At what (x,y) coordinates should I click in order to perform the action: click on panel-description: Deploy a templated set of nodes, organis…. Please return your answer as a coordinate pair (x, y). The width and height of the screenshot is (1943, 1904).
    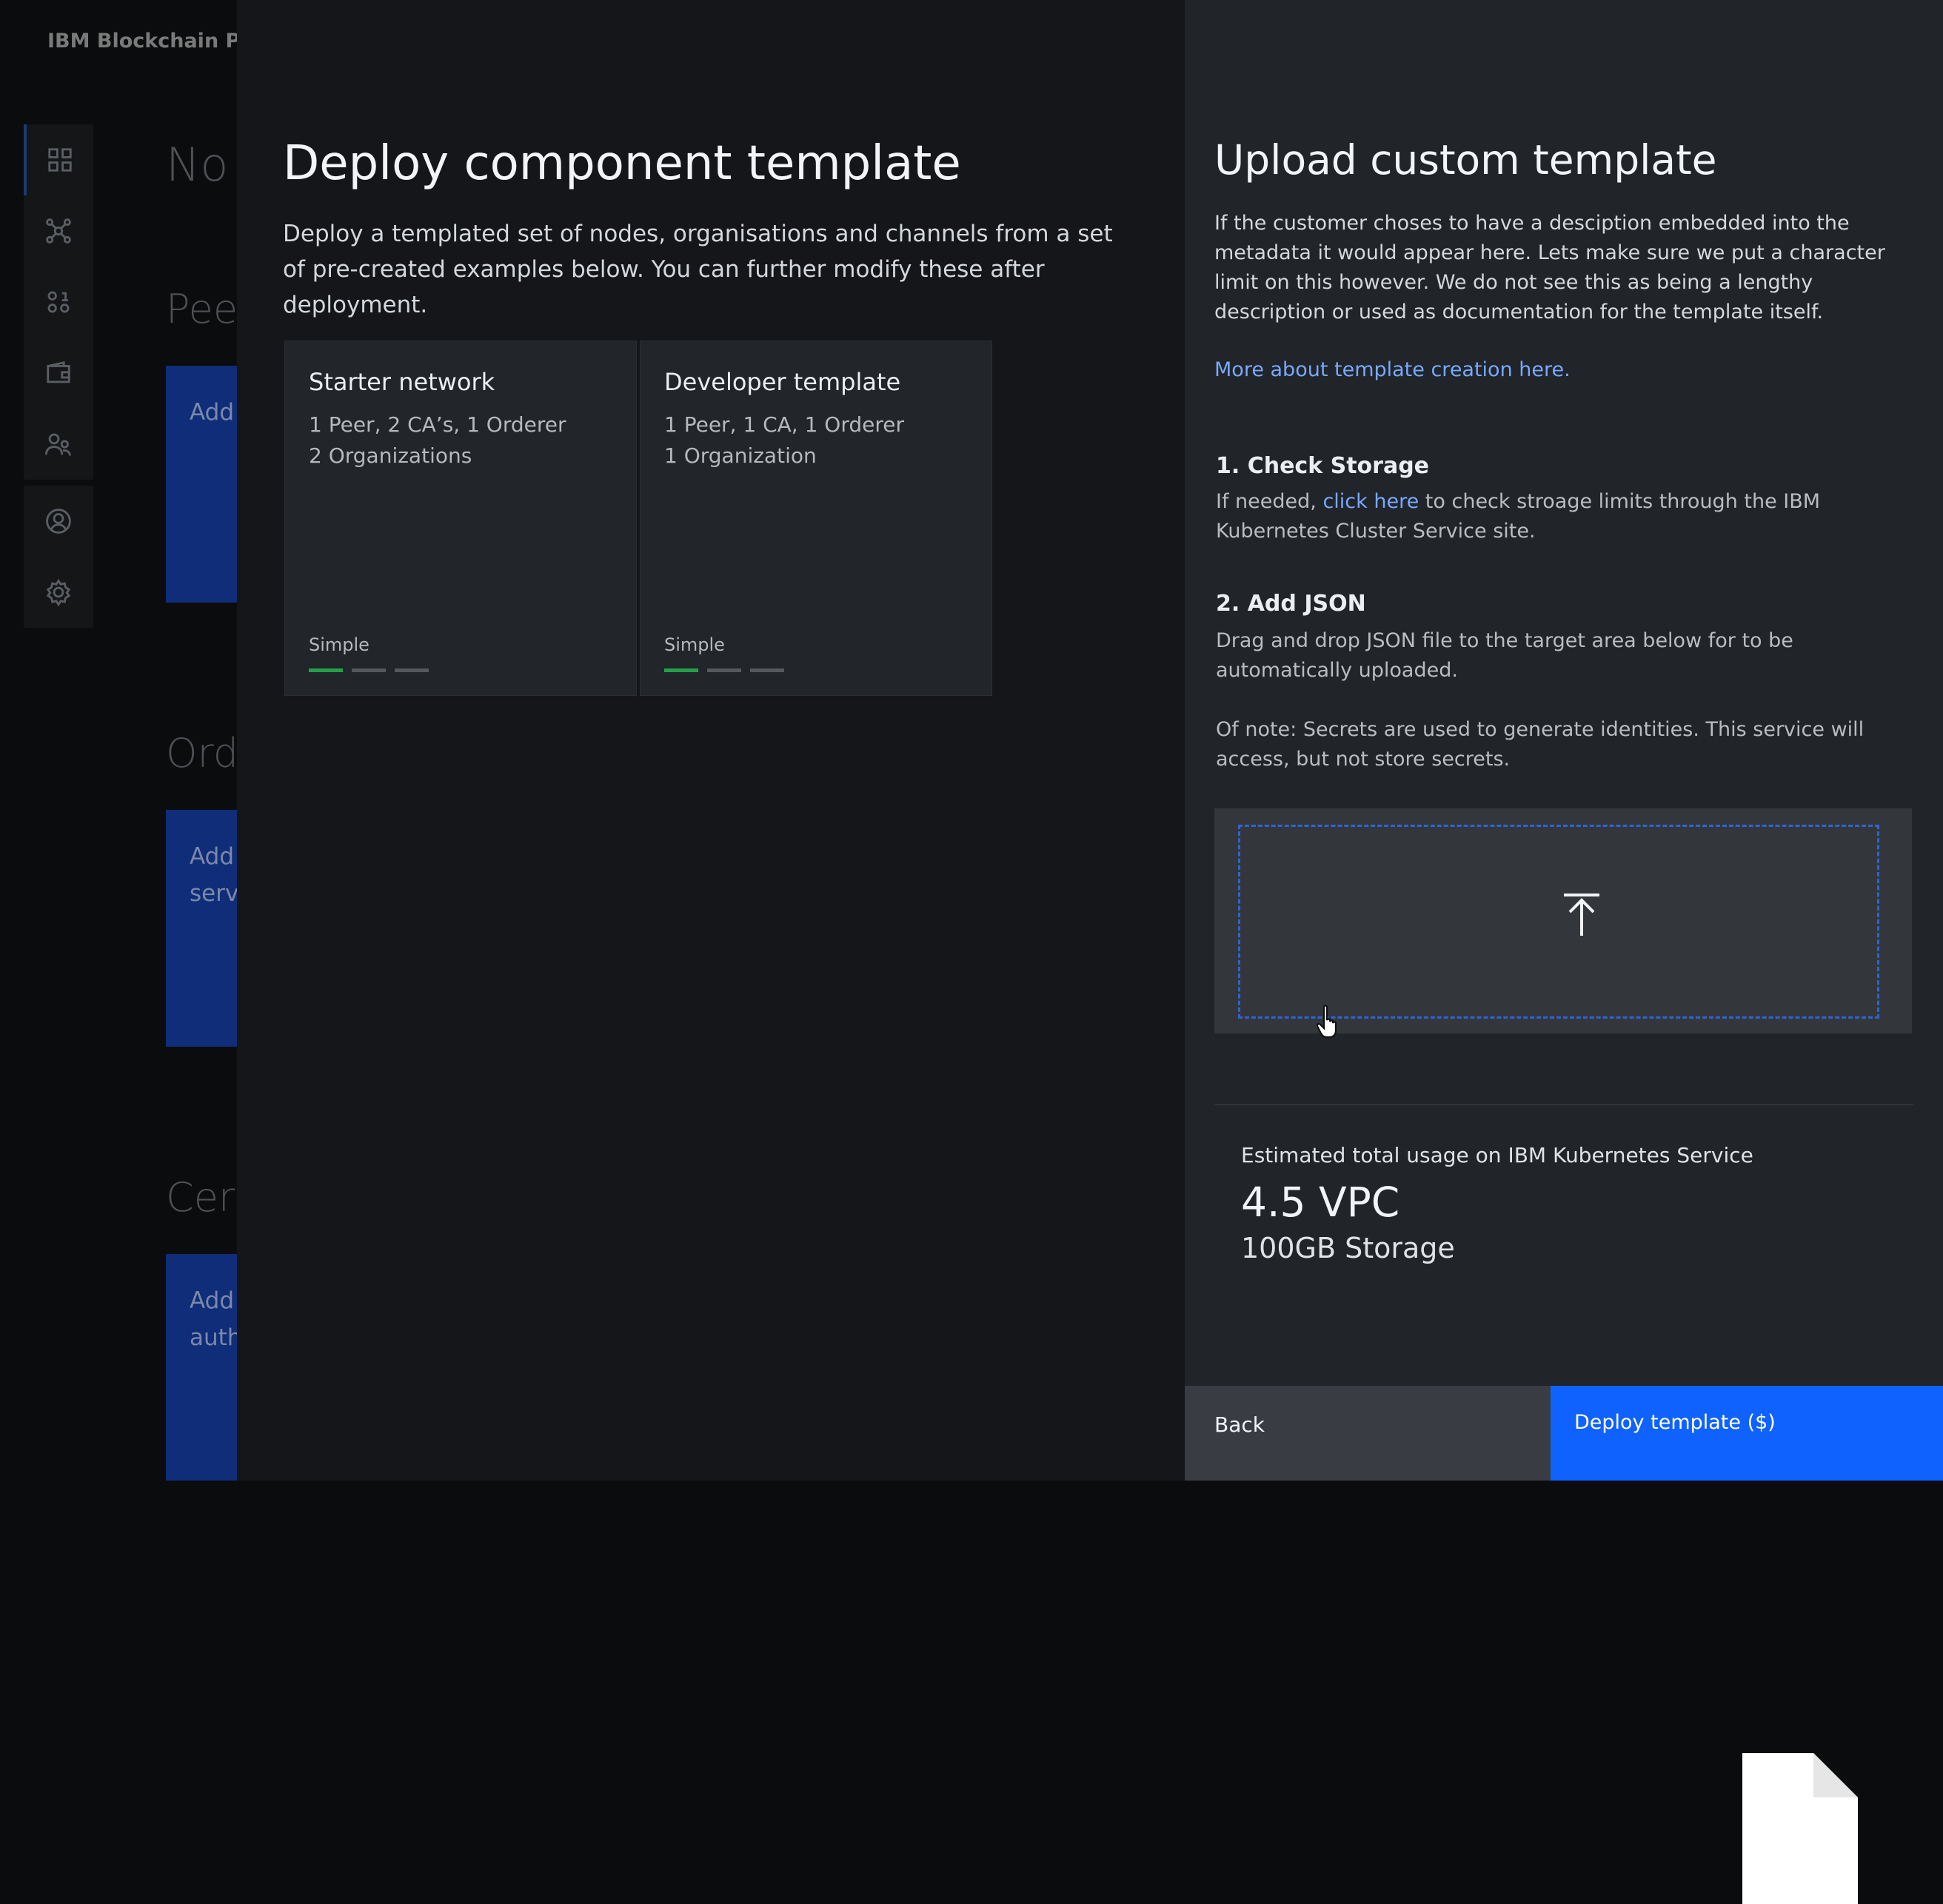
    Looking at the image, I should click on (698, 269).